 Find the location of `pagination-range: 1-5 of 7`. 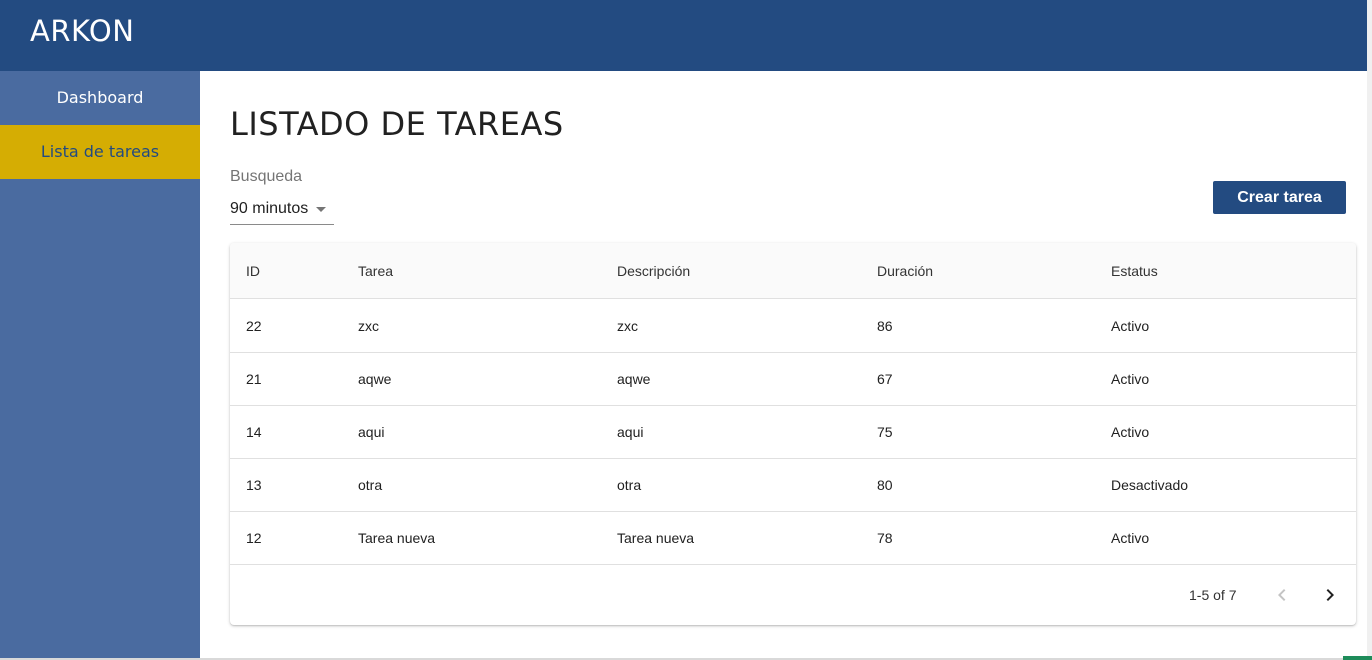

pagination-range: 1-5 of 7 is located at coordinates (1213, 595).